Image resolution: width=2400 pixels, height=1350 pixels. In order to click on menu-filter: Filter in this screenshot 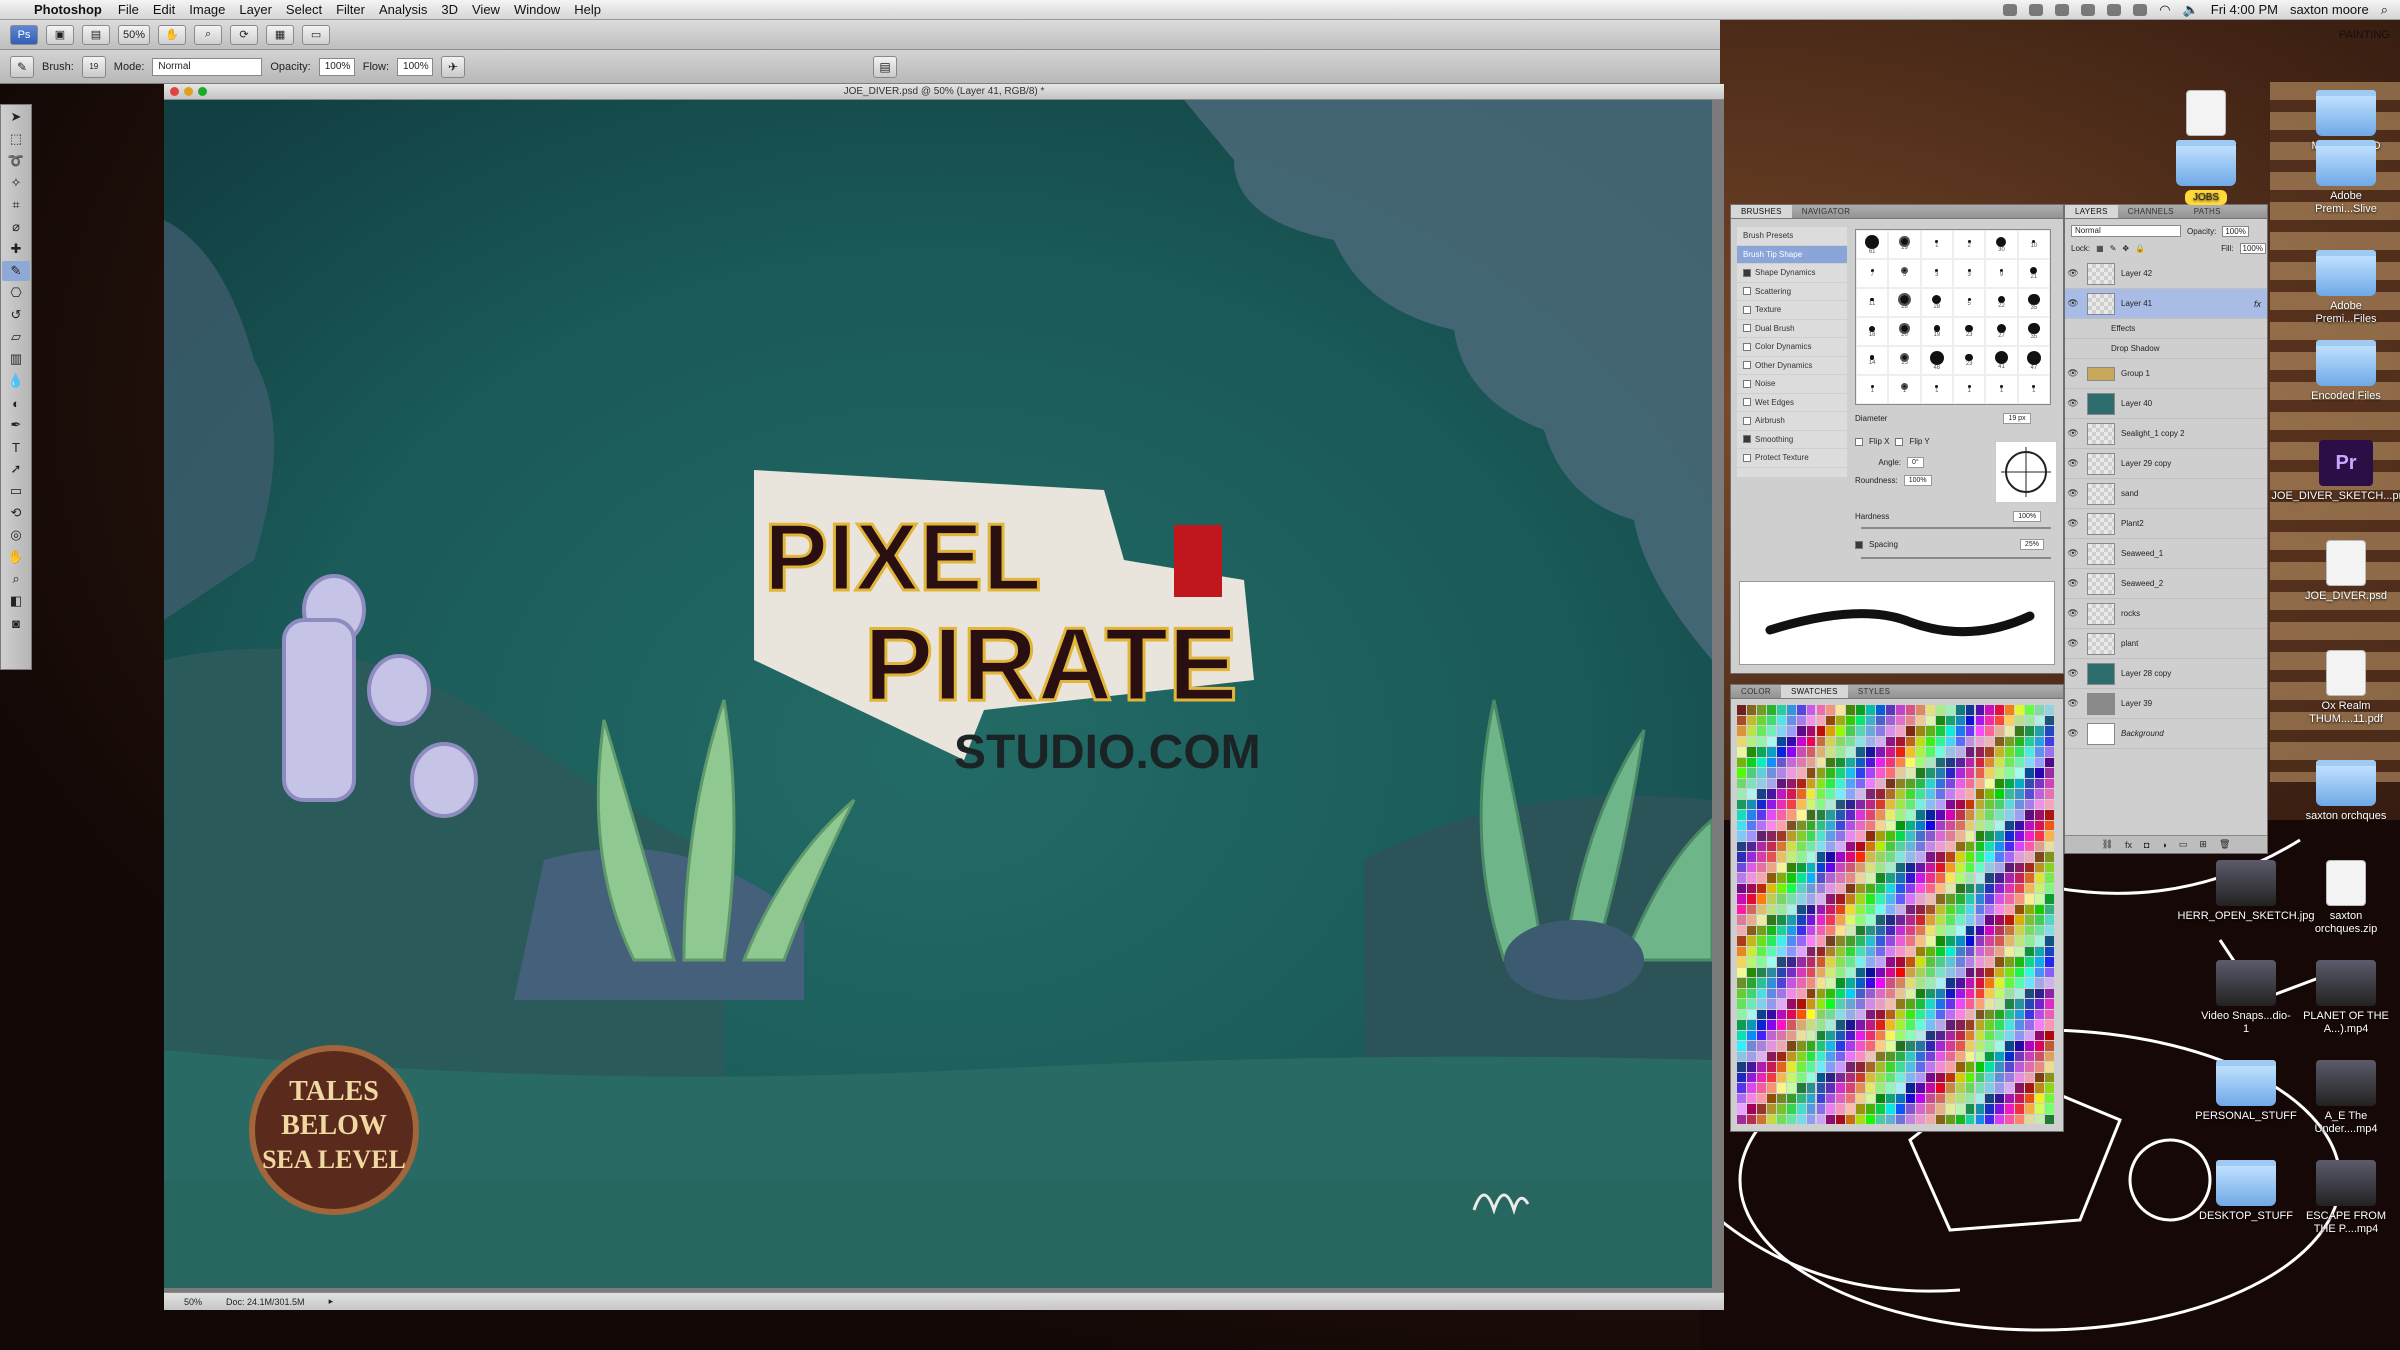, I will do `click(350, 9)`.